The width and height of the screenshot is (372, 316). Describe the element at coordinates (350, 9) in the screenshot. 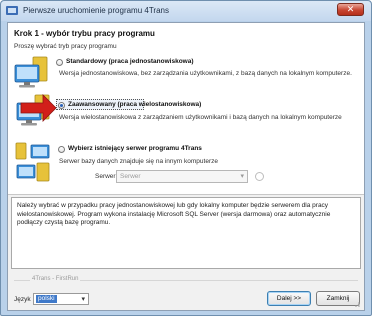

I see `close-window-button: ✕` at that location.